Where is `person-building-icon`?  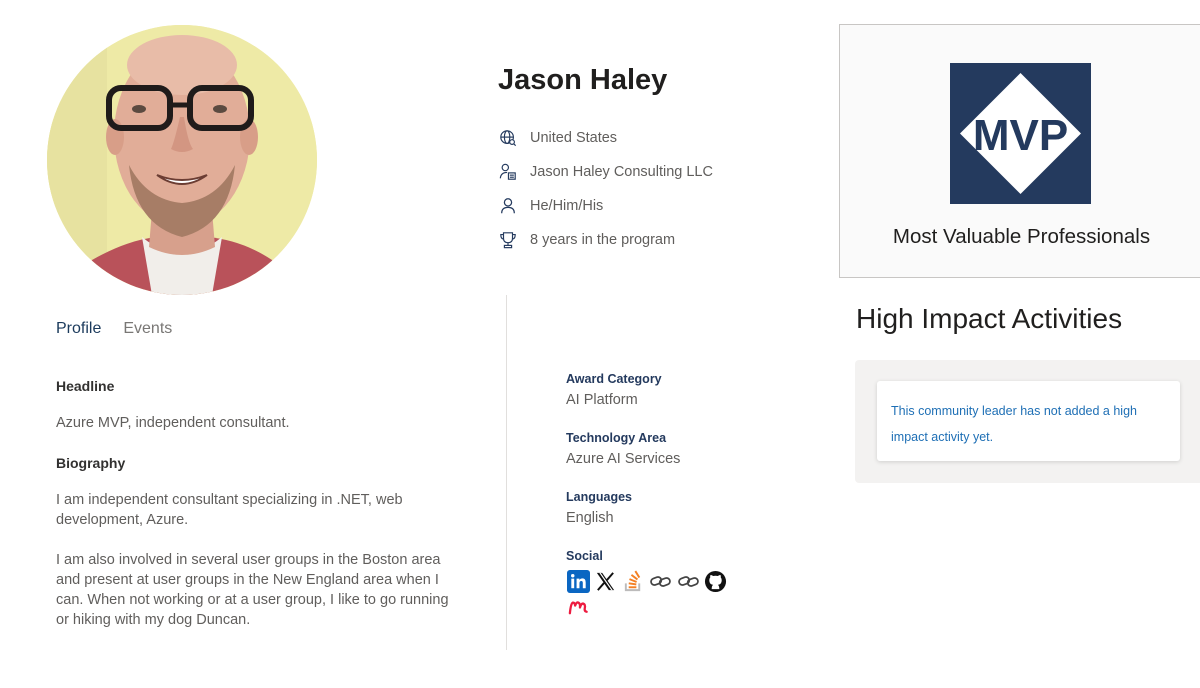 person-building-icon is located at coordinates (508, 172).